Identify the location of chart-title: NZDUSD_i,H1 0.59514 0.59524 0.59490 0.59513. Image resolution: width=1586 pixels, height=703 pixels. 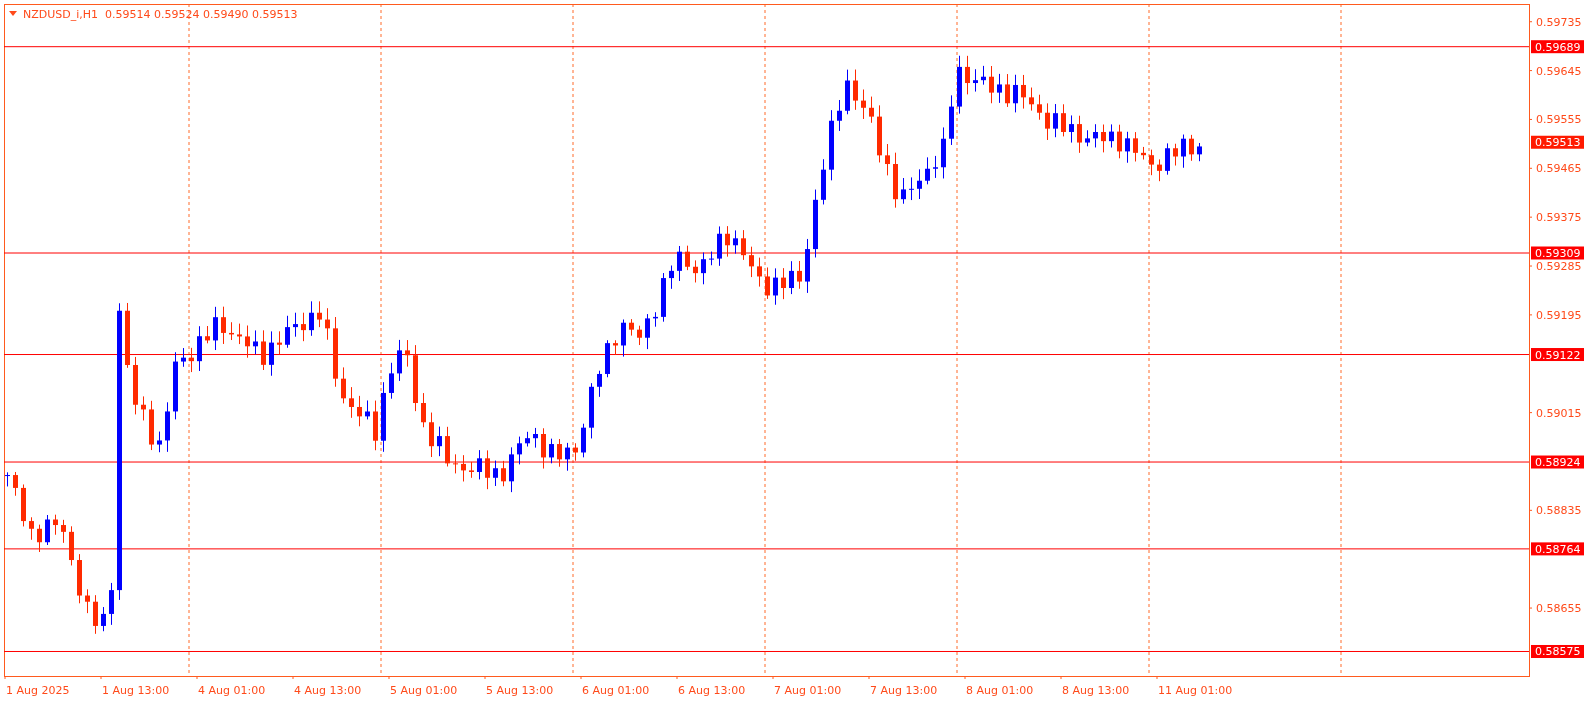
(160, 14).